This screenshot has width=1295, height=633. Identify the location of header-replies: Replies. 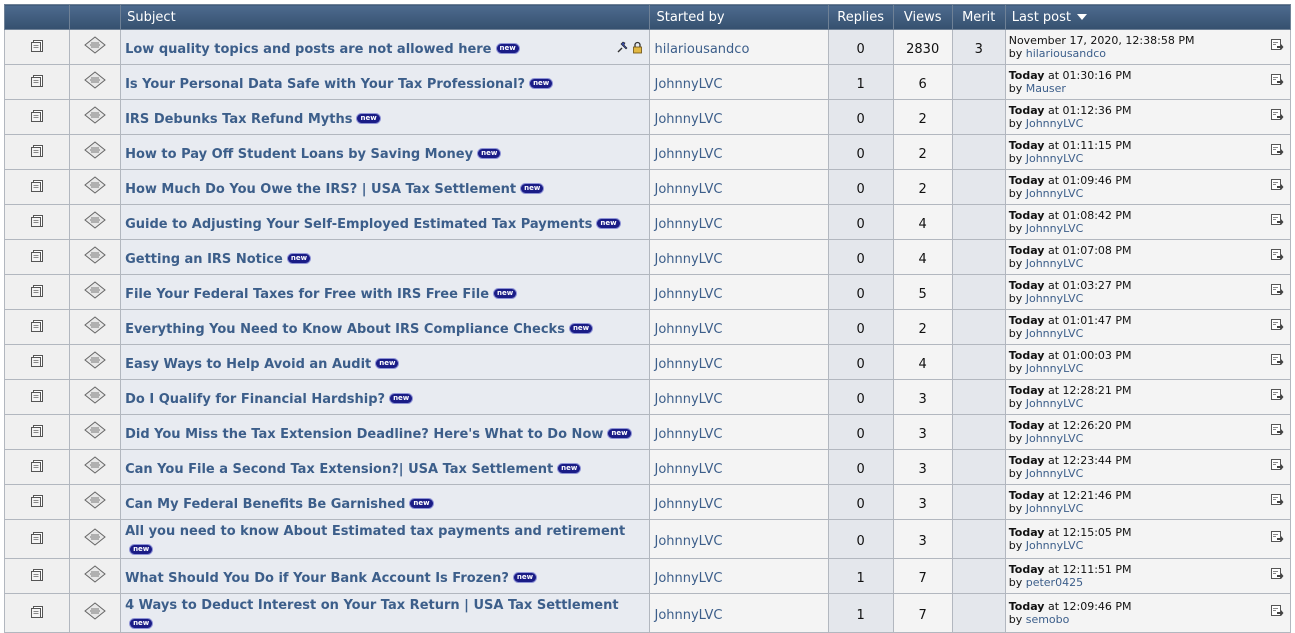
(860, 17).